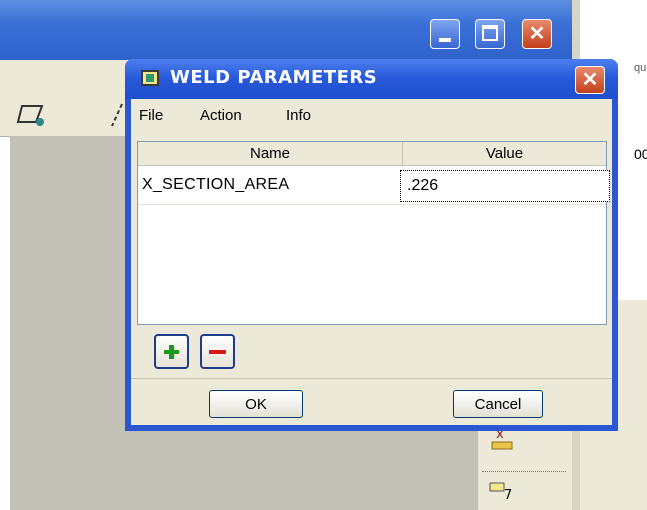 Image resolution: width=647 pixels, height=510 pixels. What do you see at coordinates (171, 351) in the screenshot?
I see `add-parameter-button` at bounding box center [171, 351].